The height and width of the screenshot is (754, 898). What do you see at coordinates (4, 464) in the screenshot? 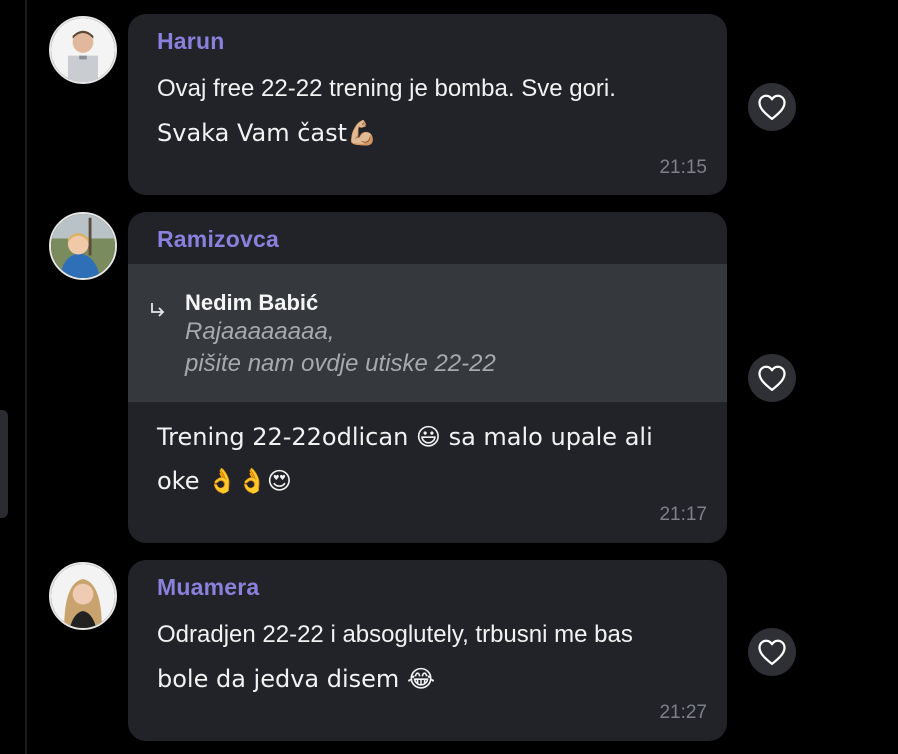
I see `sidebar-resize-handle` at bounding box center [4, 464].